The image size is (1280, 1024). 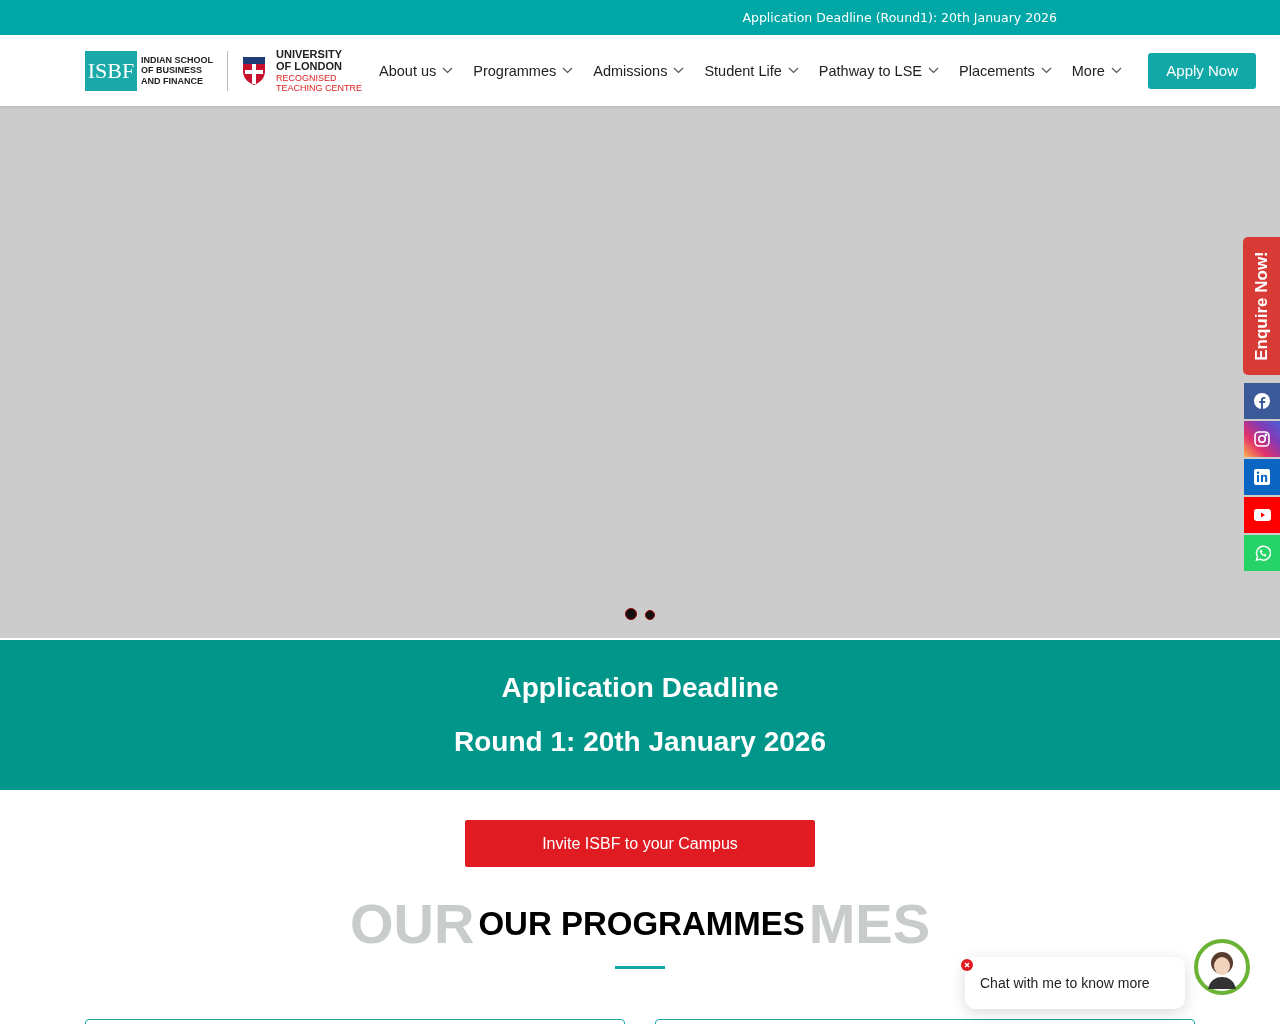 I want to click on chat-message: Chat with me to know more, so click(x=1065, y=983).